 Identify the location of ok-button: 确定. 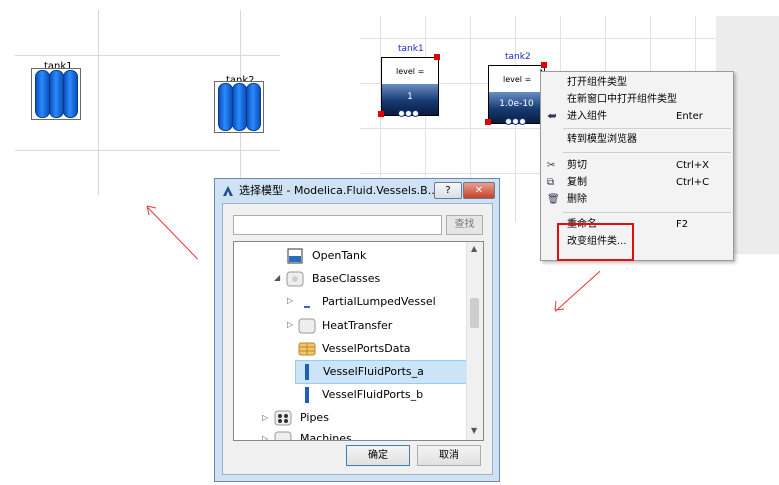
(378, 455).